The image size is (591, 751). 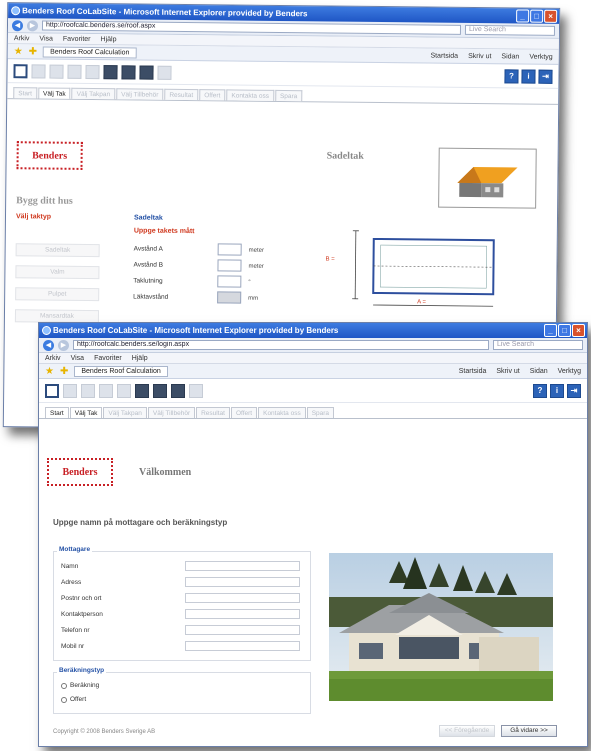 I want to click on mobile-field, so click(x=242, y=646).